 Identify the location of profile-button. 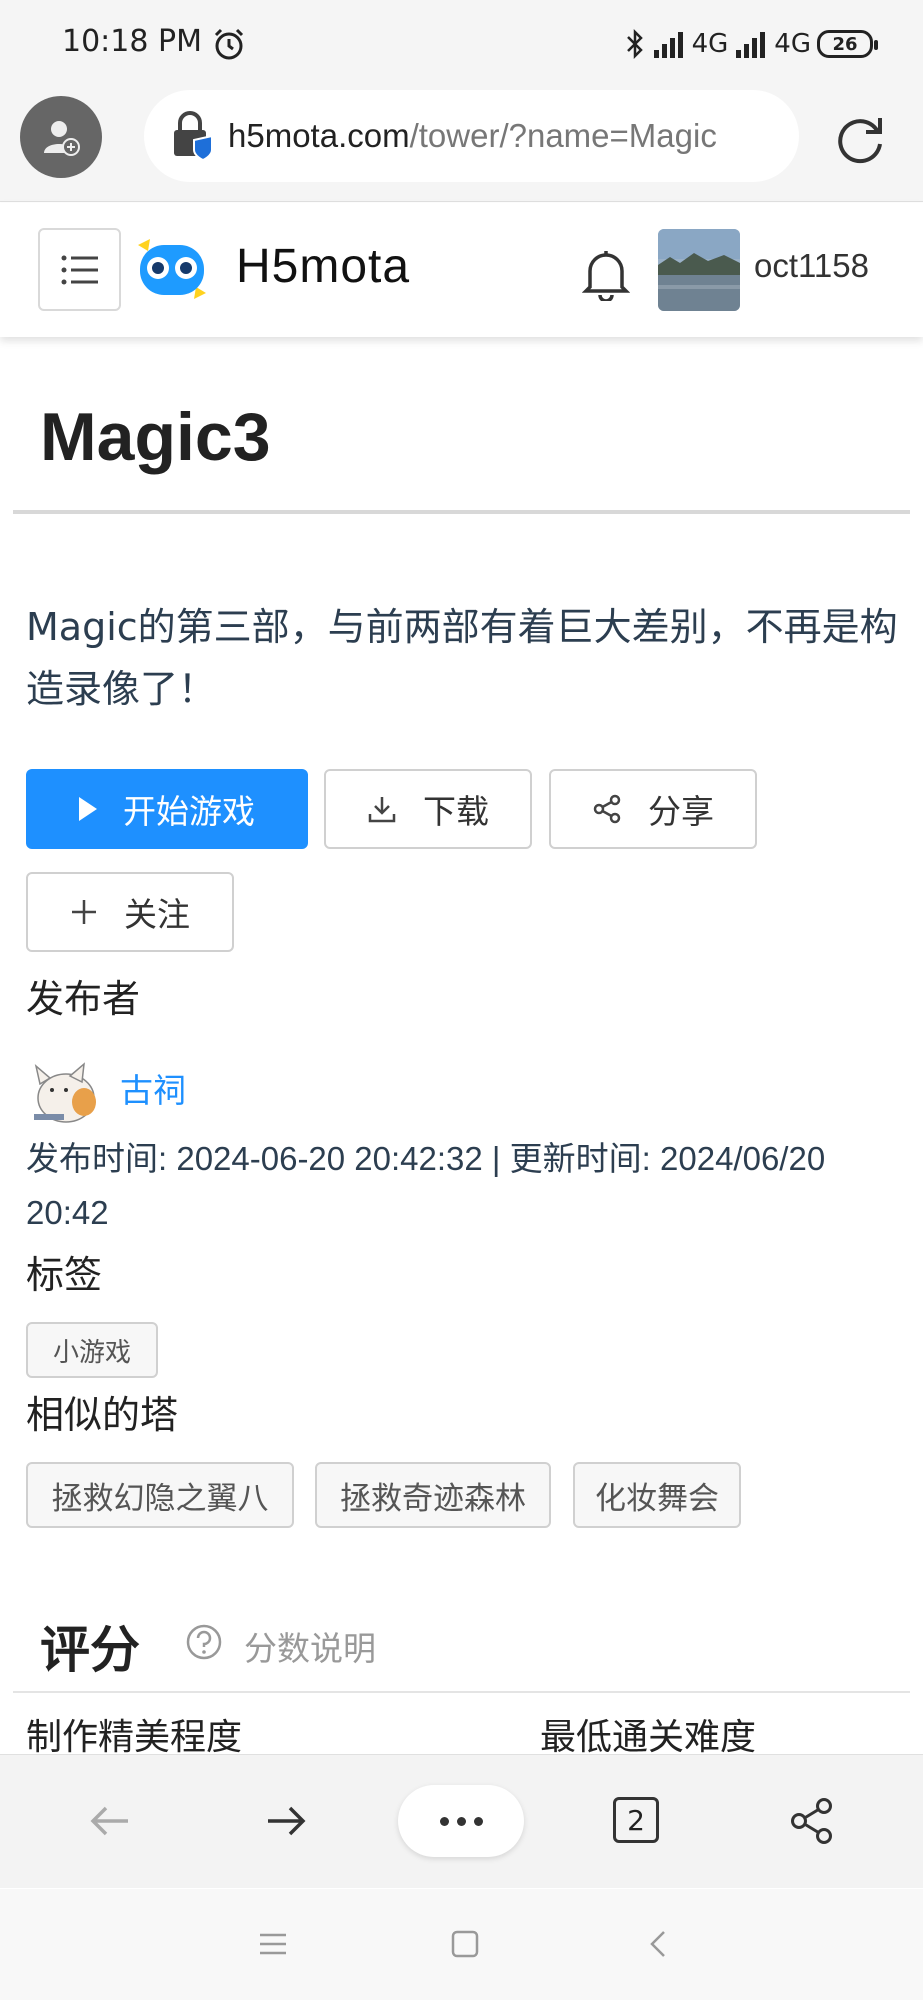
(61, 137).